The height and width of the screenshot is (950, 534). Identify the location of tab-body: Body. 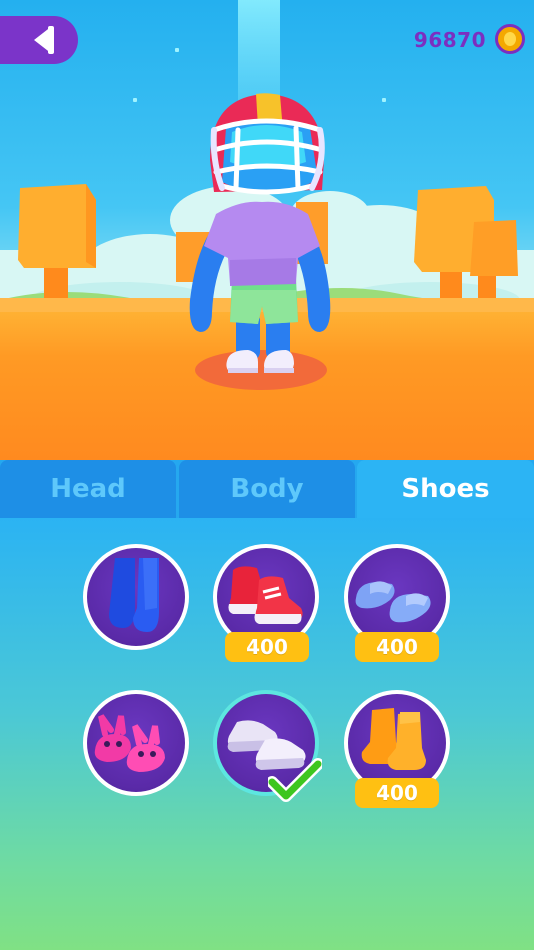
(267, 489).